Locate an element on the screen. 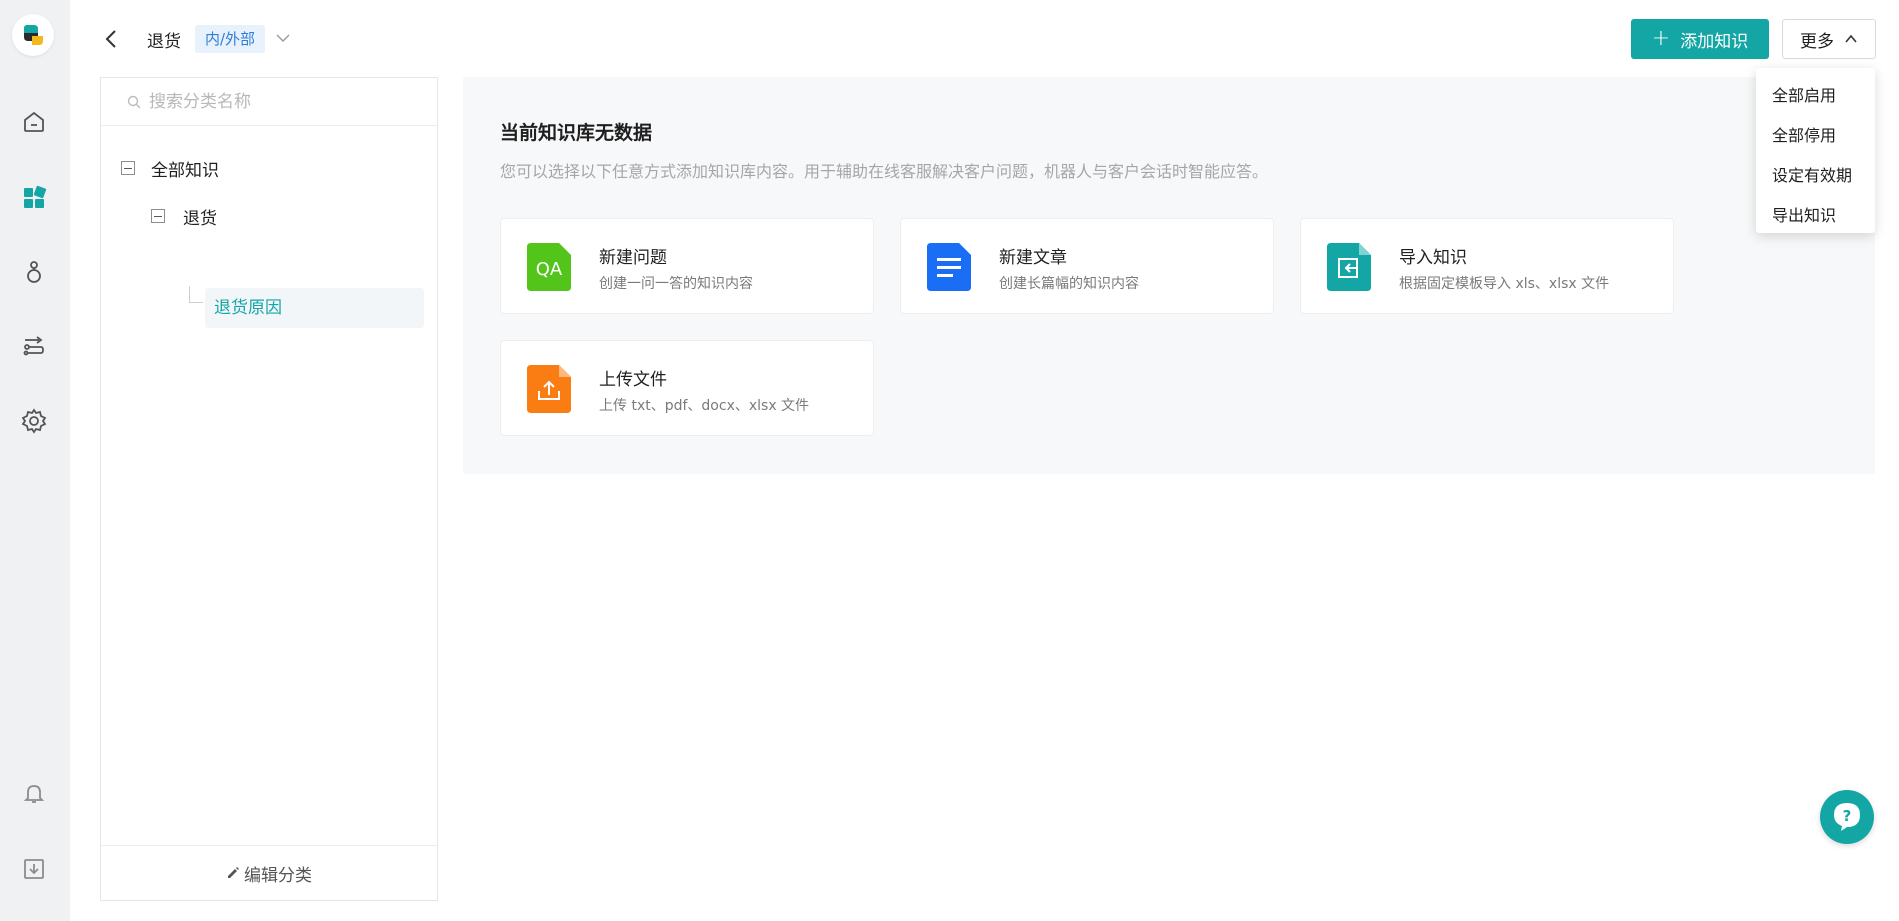 This screenshot has width=1899, height=921. card-new-article: 新建文章 创建长篇幅的知识内容 is located at coordinates (1087, 266).